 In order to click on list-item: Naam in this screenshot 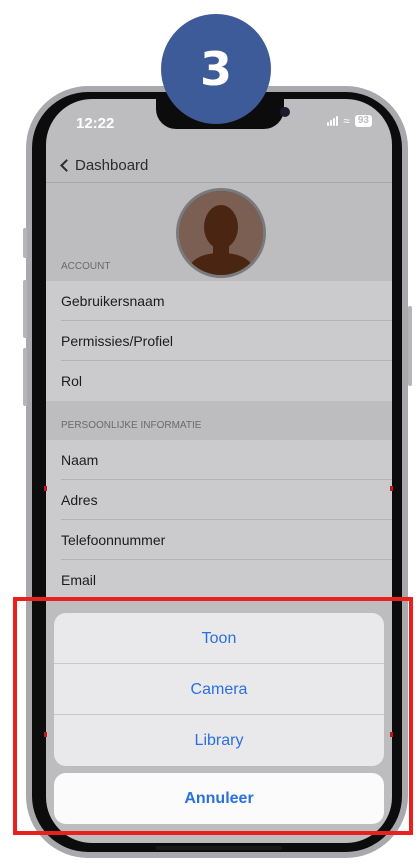, I will do `click(219, 460)`.